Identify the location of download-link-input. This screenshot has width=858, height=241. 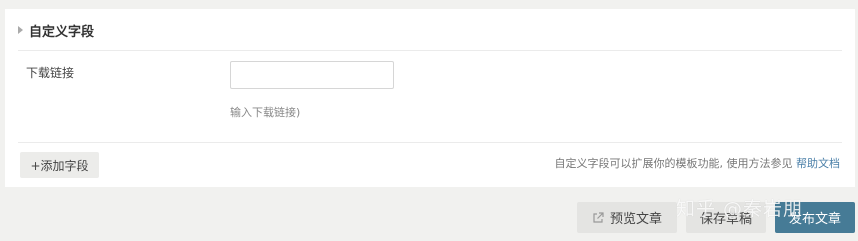
(312, 75).